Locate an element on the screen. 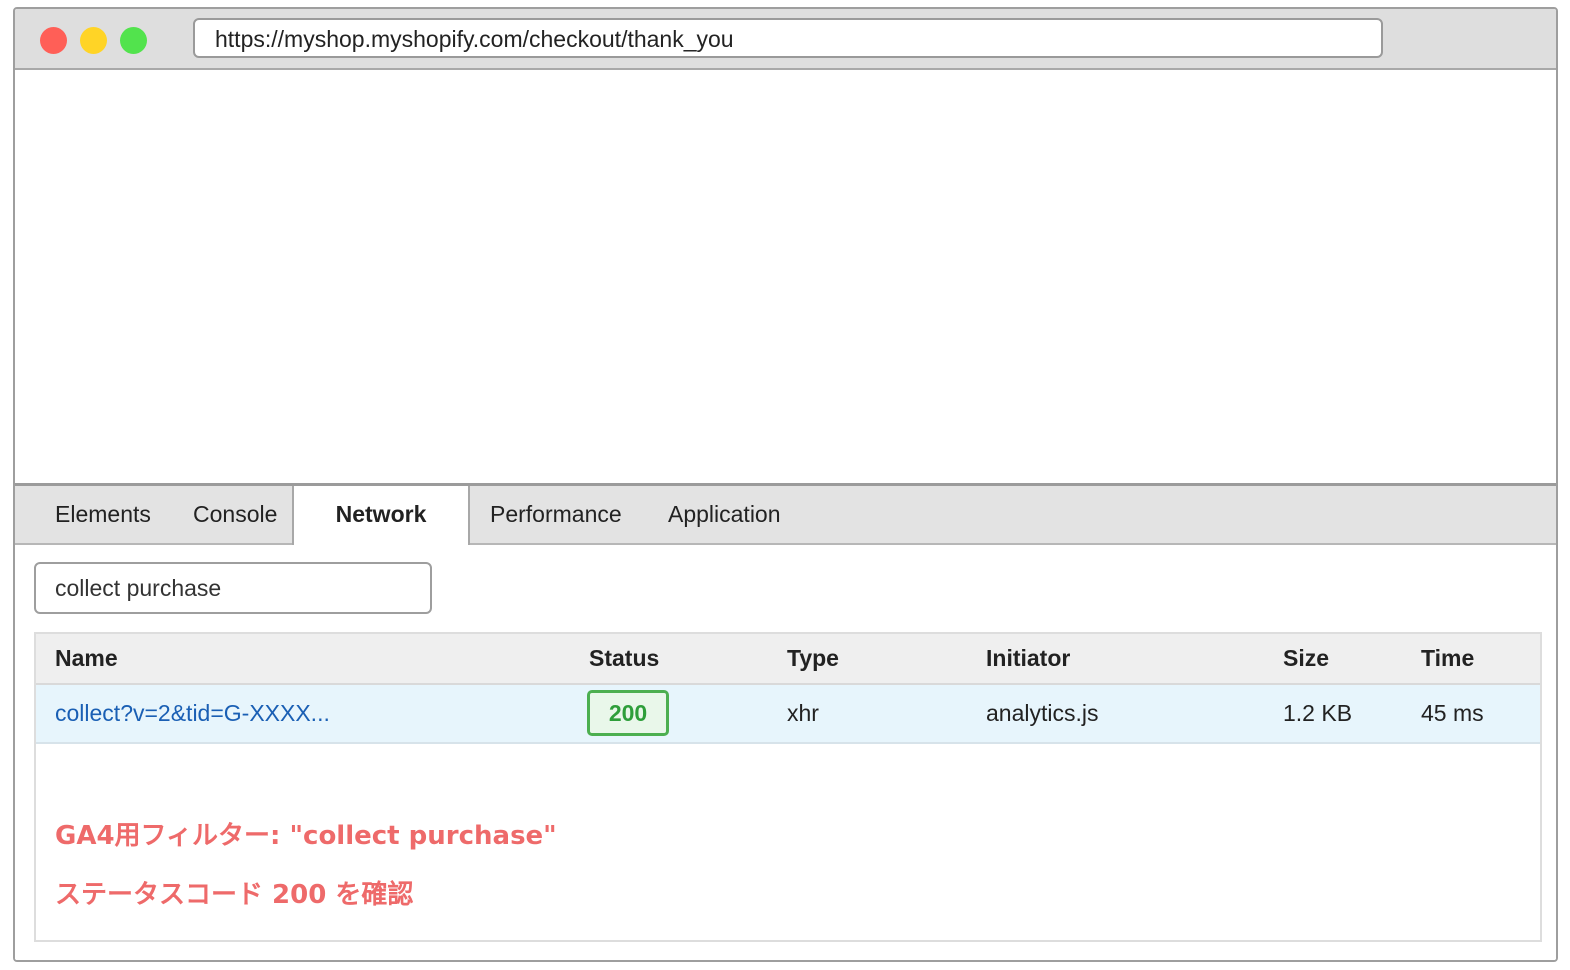  request-time: 45 ms is located at coordinates (1452, 713).